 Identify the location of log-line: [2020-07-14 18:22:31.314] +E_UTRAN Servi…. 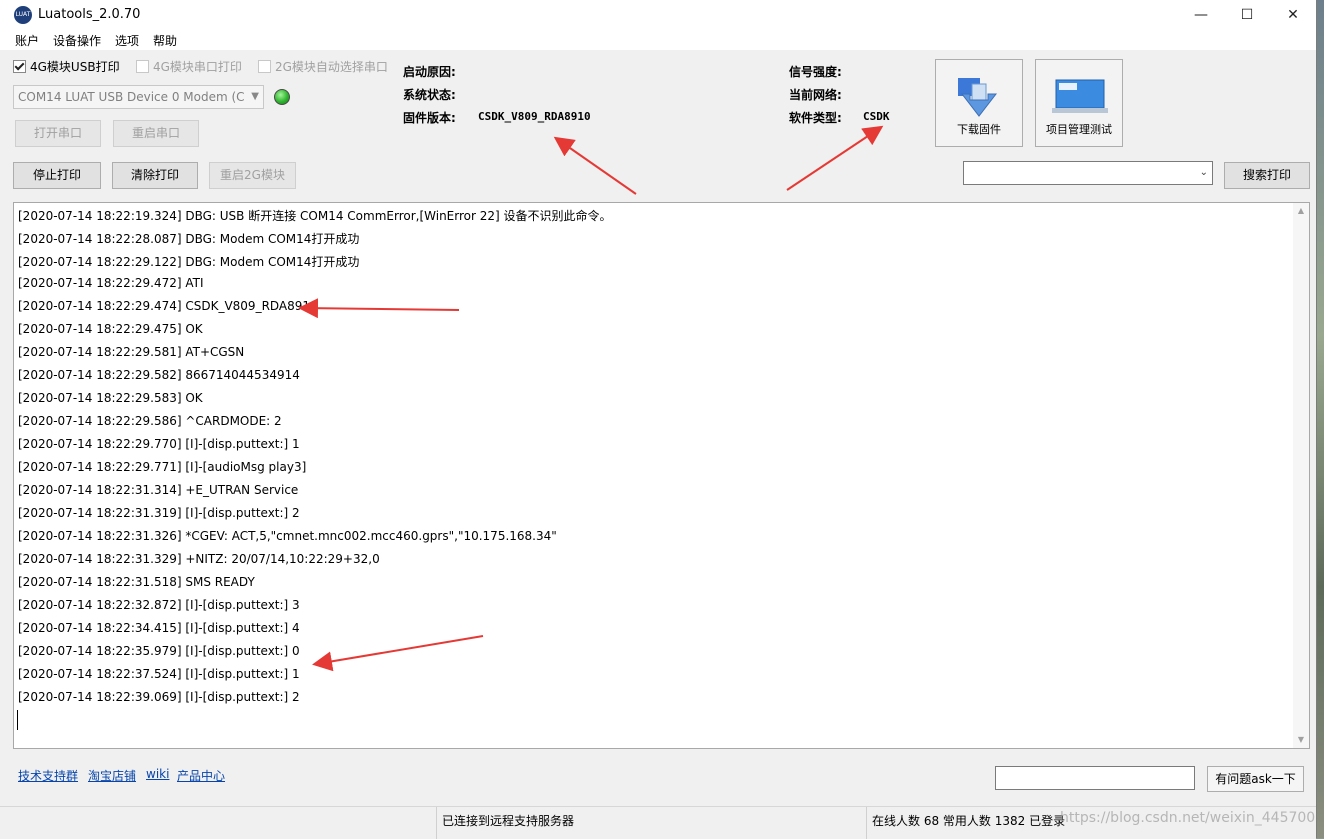
(158, 490).